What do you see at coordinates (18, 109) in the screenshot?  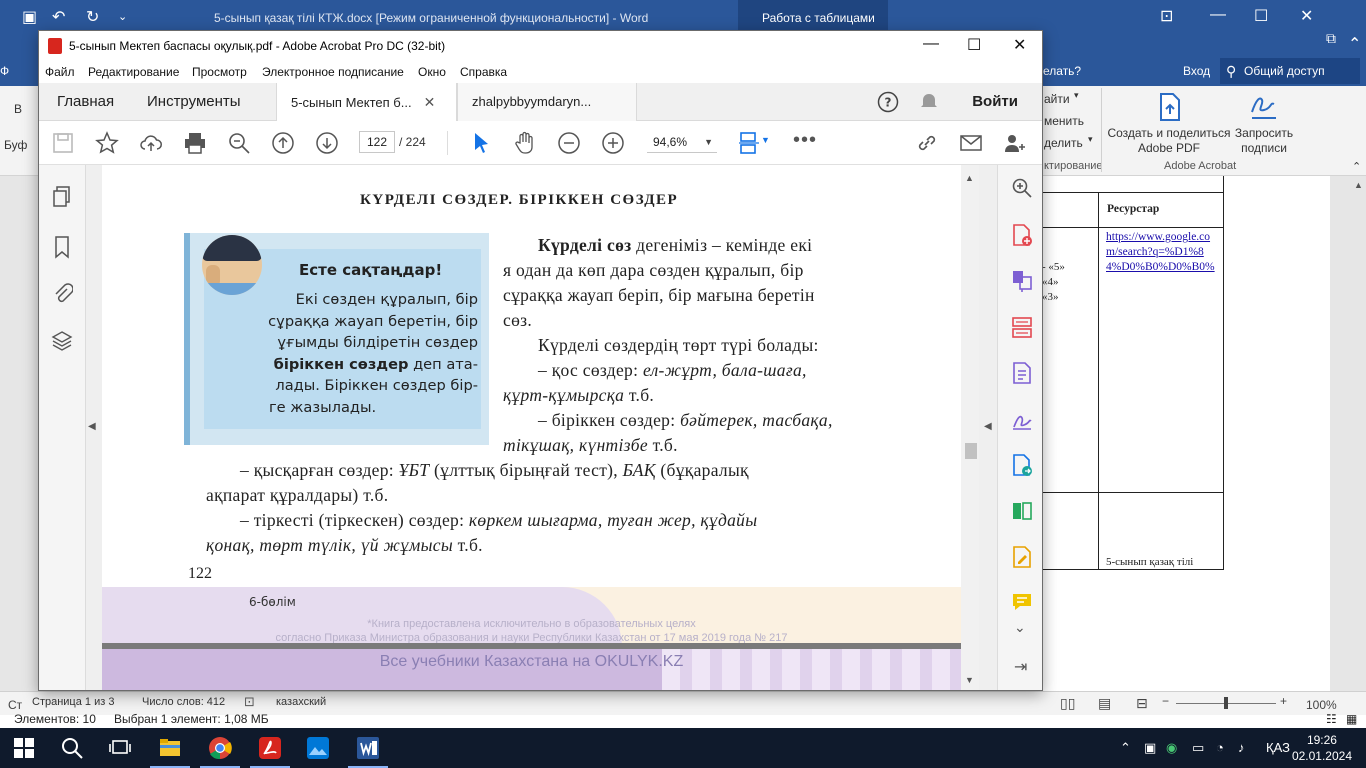 I see `ribbon-fragment-paste: В` at bounding box center [18, 109].